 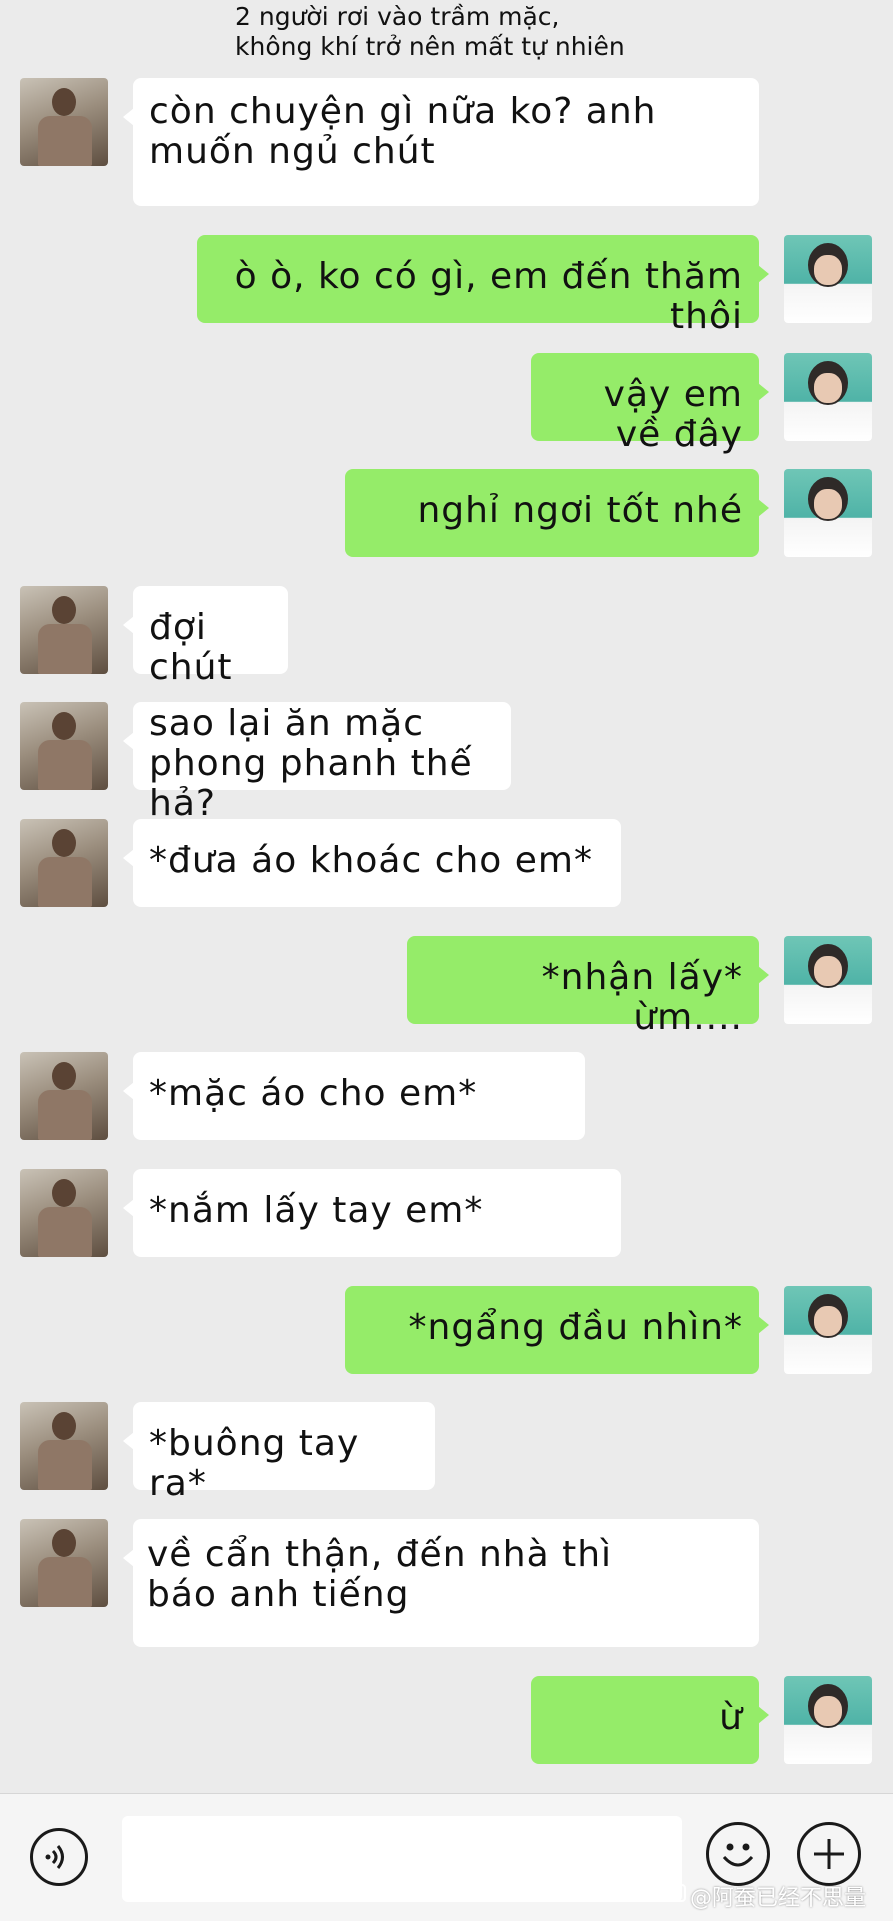 What do you see at coordinates (738, 1854) in the screenshot?
I see `emoji-icon` at bounding box center [738, 1854].